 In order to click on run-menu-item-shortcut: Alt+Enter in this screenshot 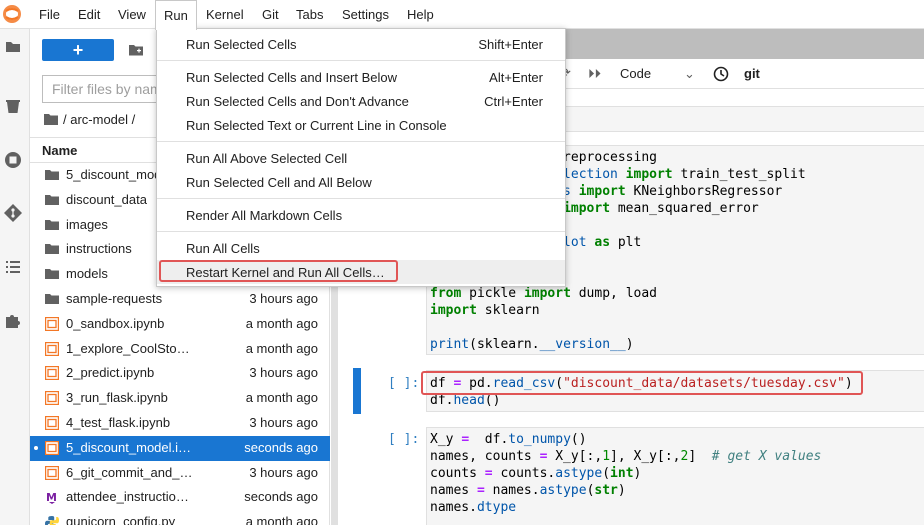, I will do `click(516, 77)`.